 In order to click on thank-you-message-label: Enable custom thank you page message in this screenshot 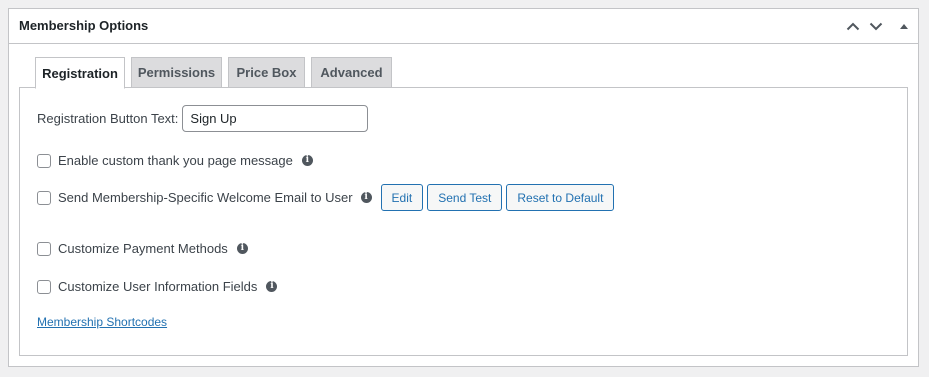, I will do `click(175, 160)`.